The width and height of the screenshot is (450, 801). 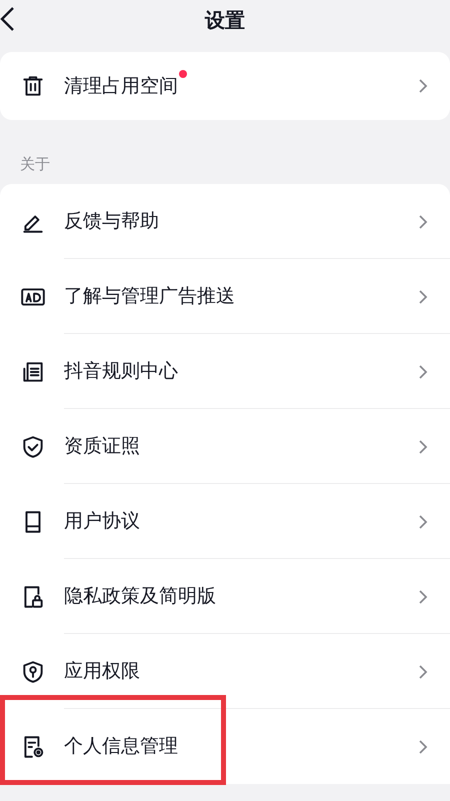 What do you see at coordinates (111, 221) in the screenshot?
I see `menu-item-label: 反馈与帮助` at bounding box center [111, 221].